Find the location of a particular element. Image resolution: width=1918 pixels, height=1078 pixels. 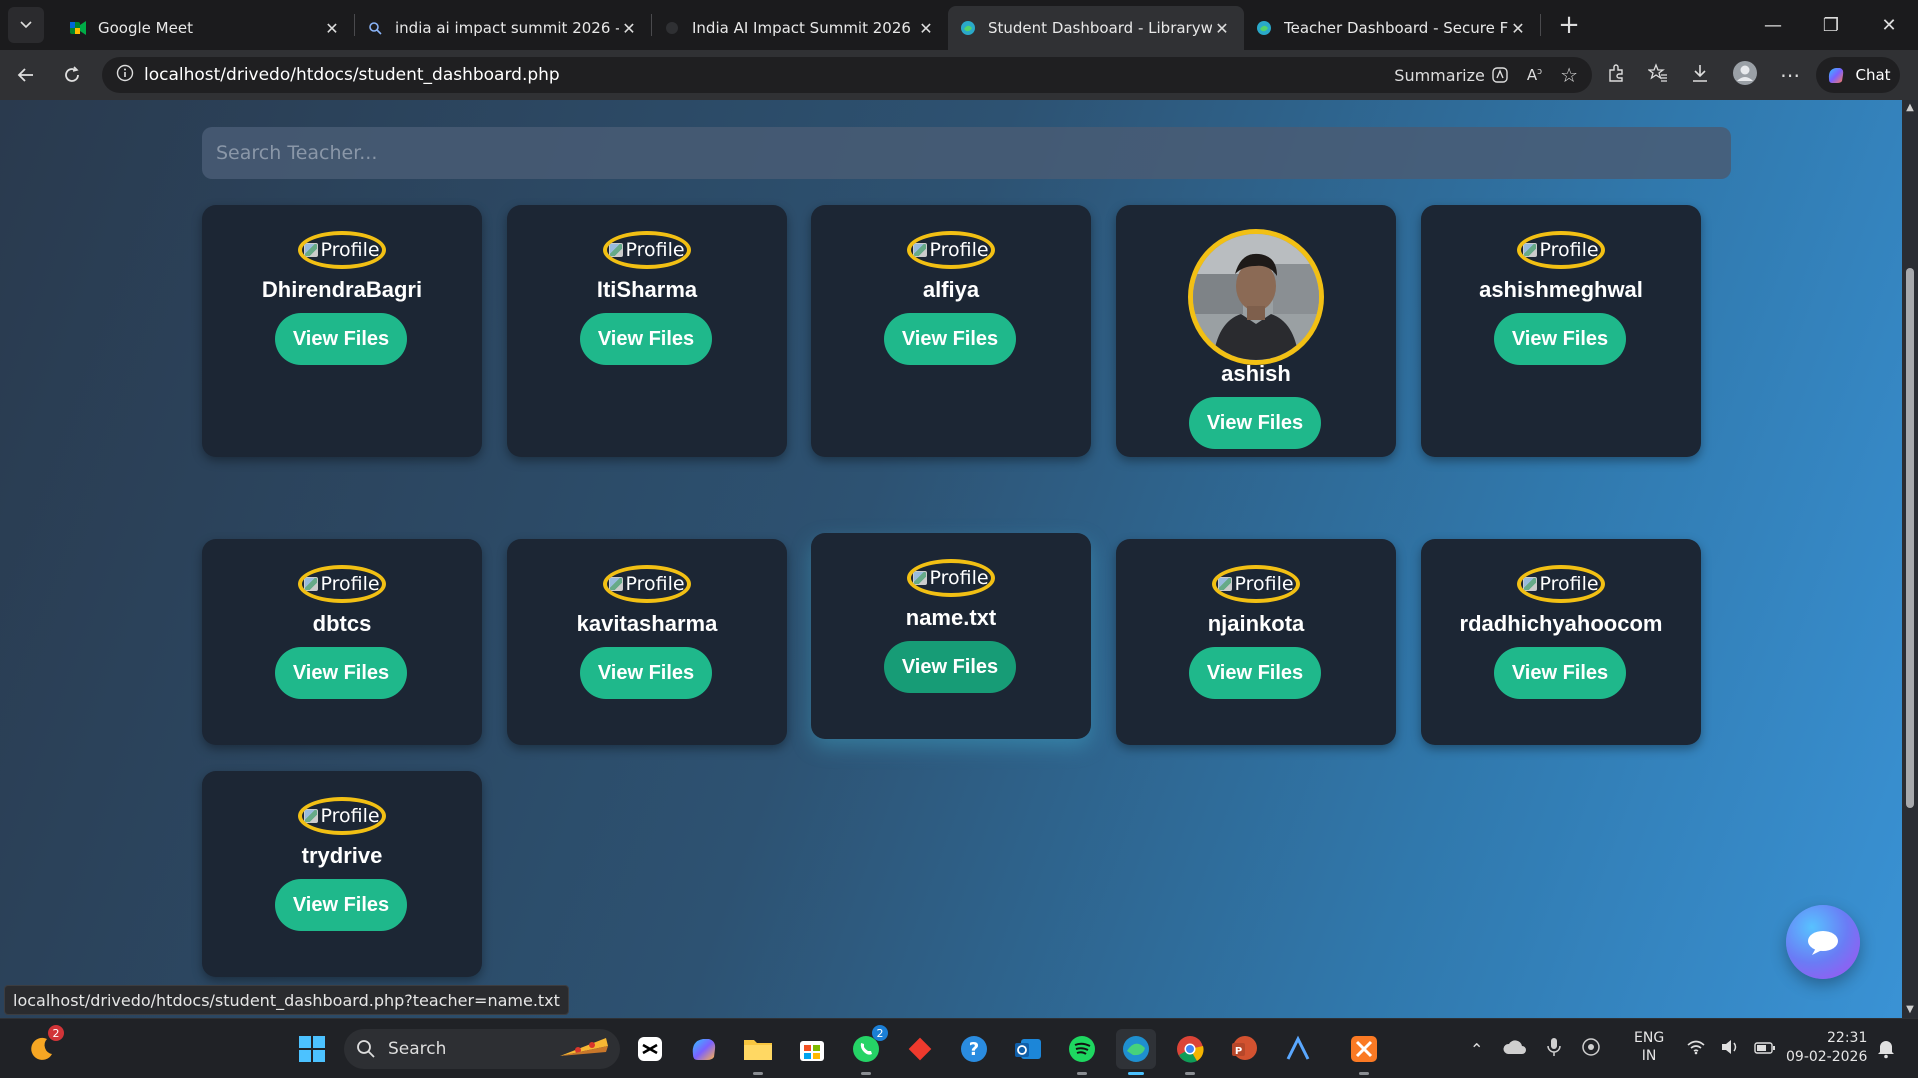

teacher-search-box is located at coordinates (966, 153).